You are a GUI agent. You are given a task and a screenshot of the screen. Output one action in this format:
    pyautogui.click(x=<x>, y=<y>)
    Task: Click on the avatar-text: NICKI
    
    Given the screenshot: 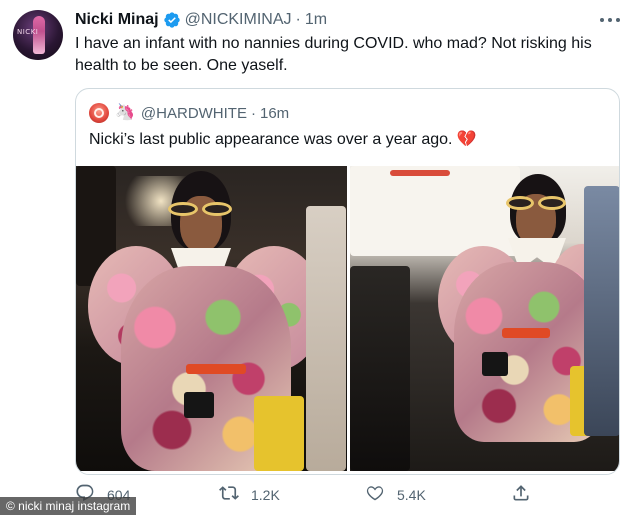 What is the action you would take?
    pyautogui.click(x=28, y=32)
    